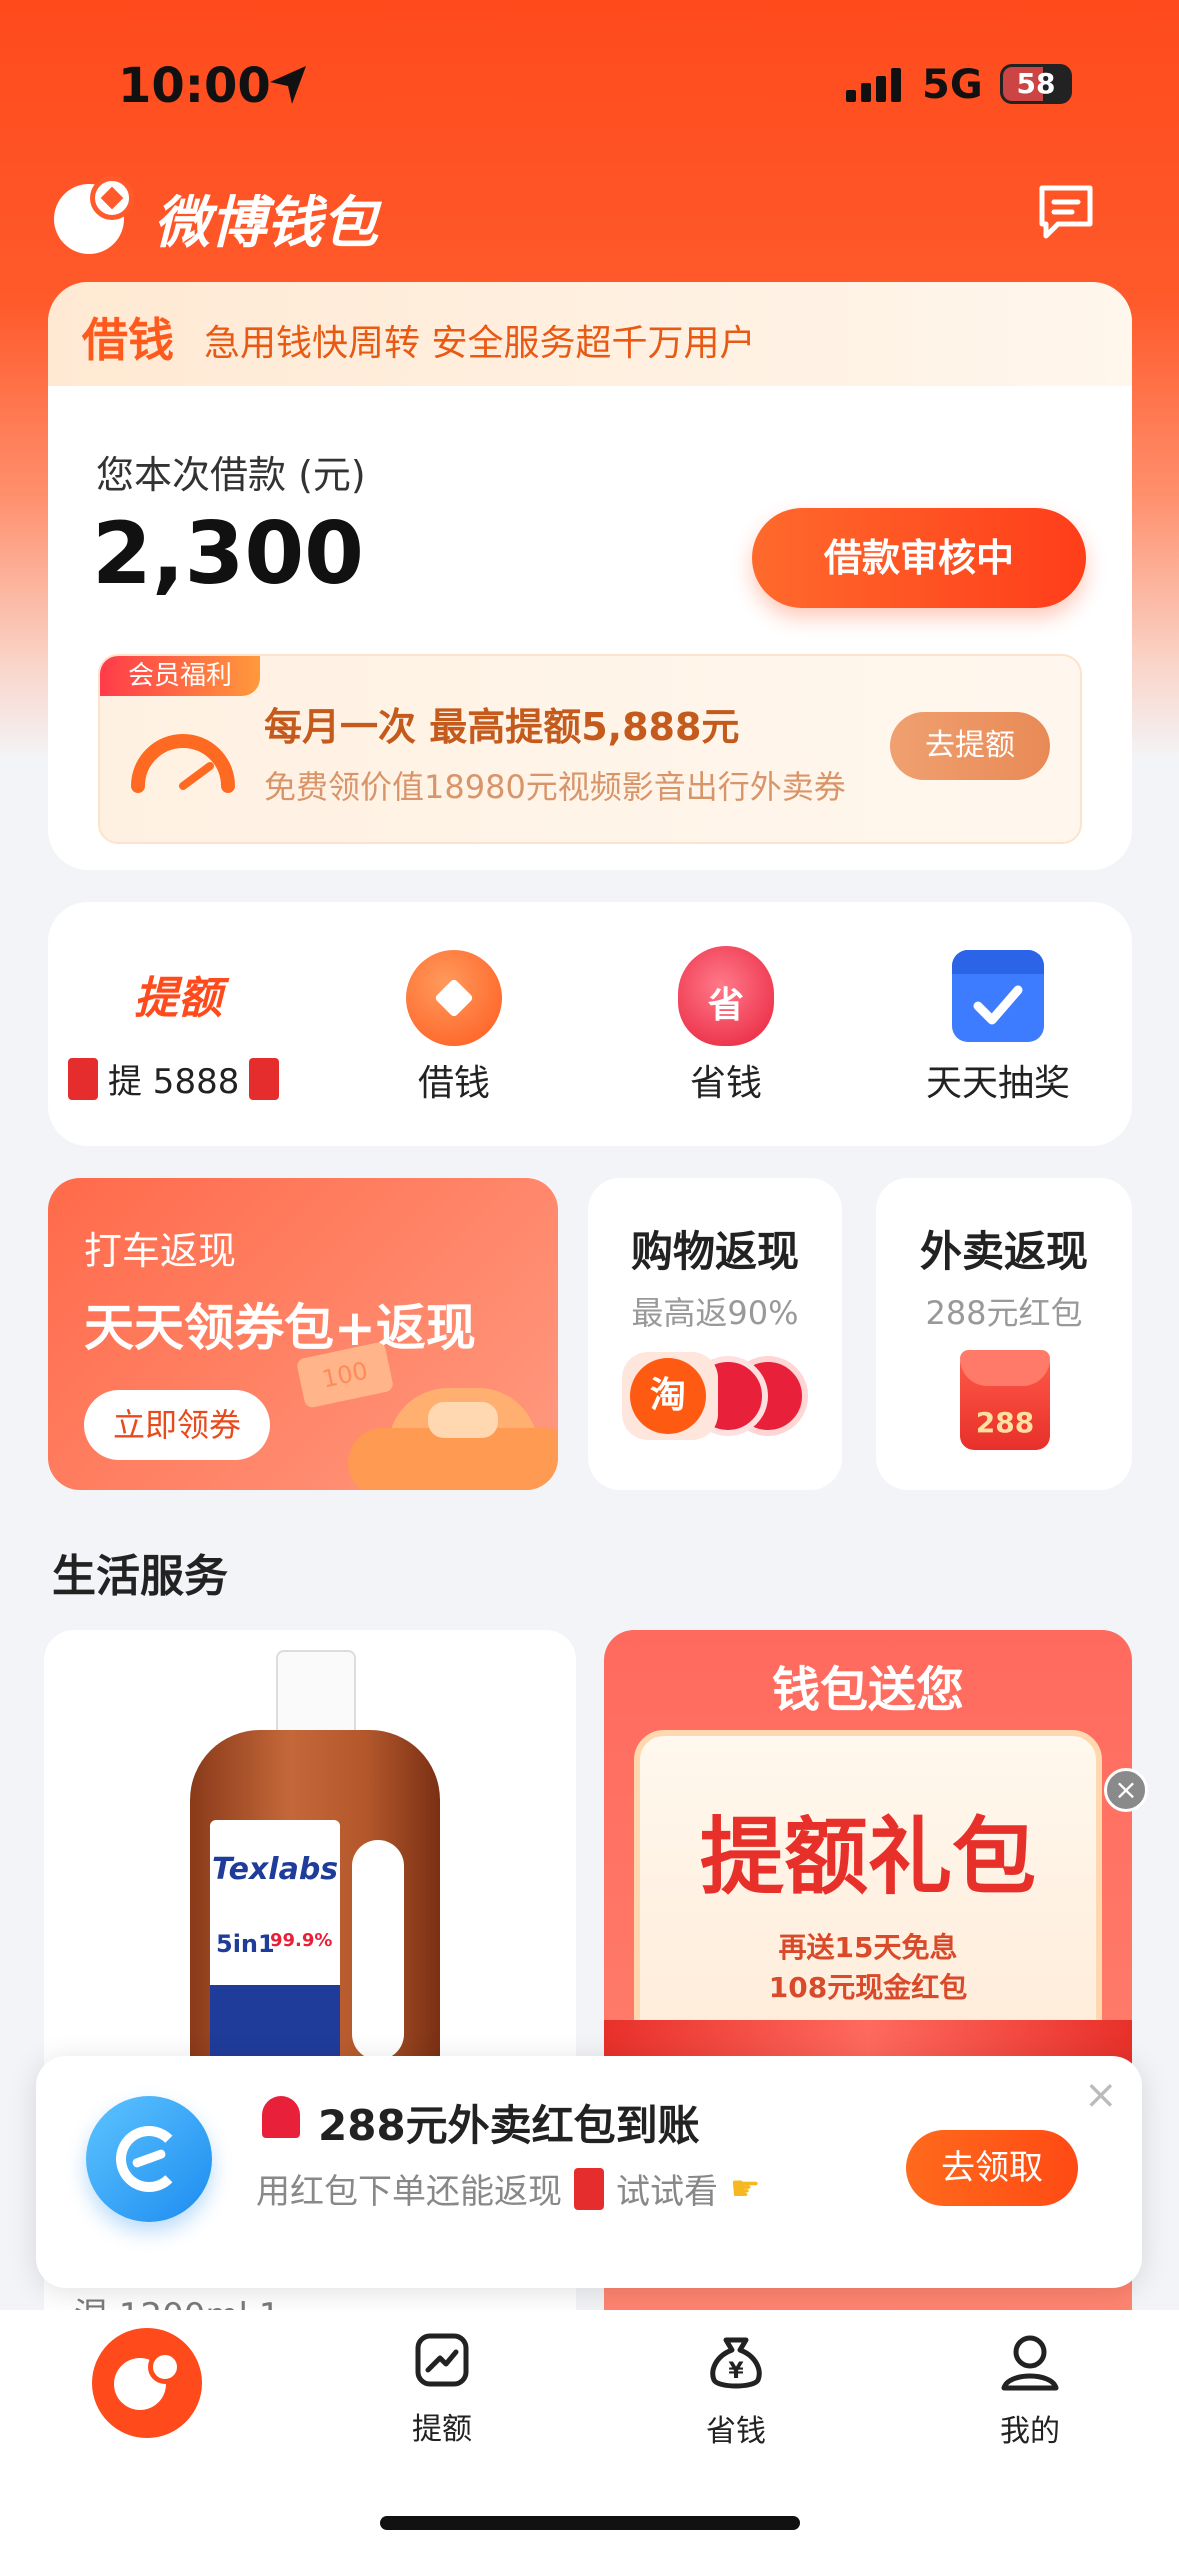  I want to click on taxi-headline: 天天领券包+返现, so click(280, 1328).